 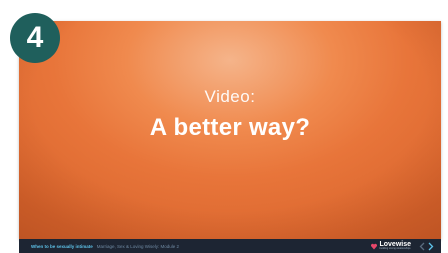 I want to click on slide-title: A better way?, so click(x=230, y=127).